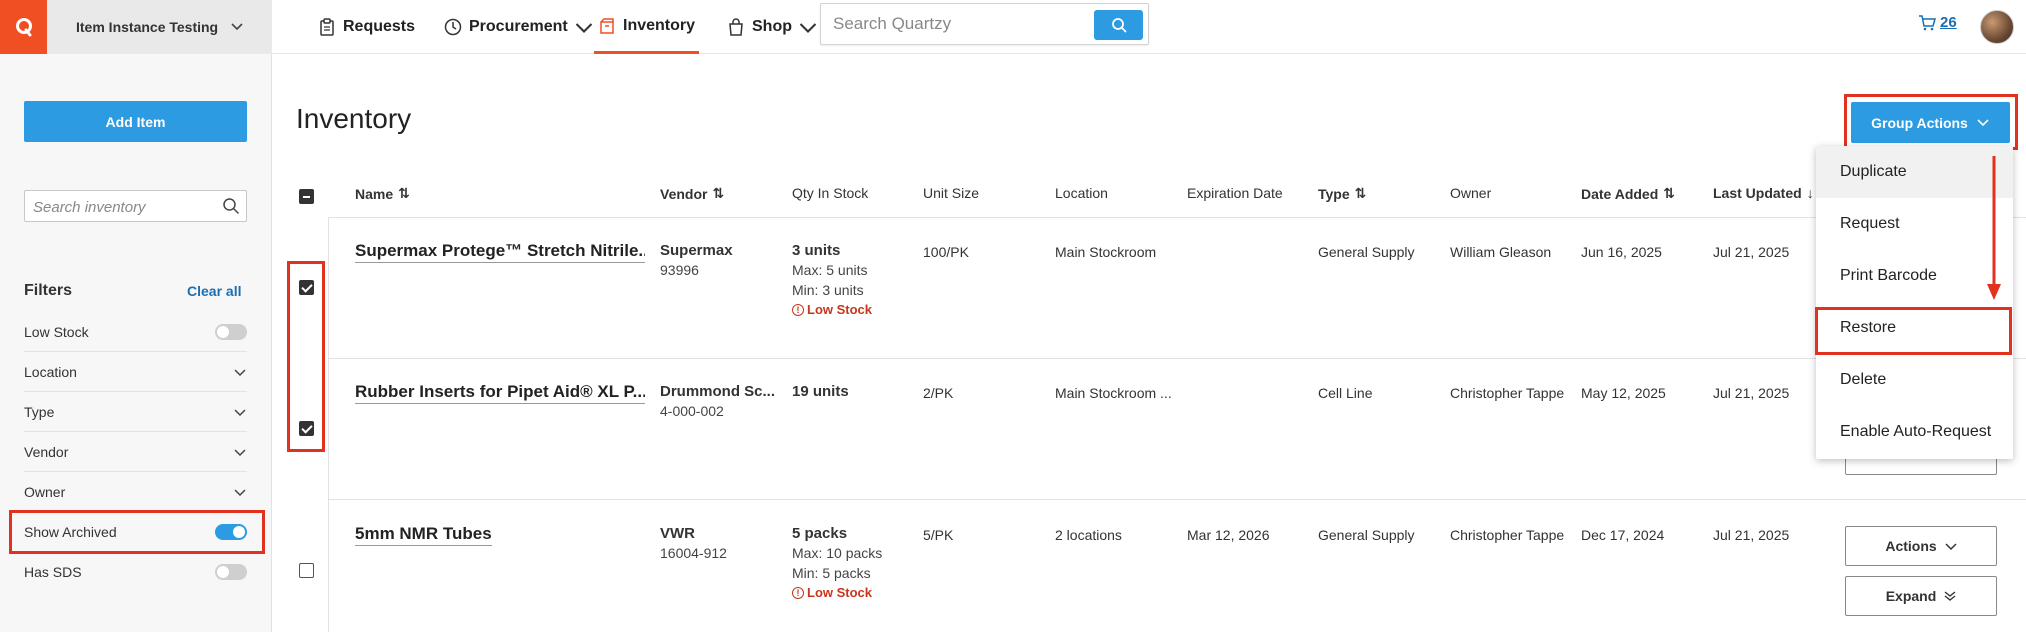 This screenshot has height=632, width=2026. Describe the element at coordinates (214, 291) in the screenshot. I see `clear-all-link: Clear all` at that location.